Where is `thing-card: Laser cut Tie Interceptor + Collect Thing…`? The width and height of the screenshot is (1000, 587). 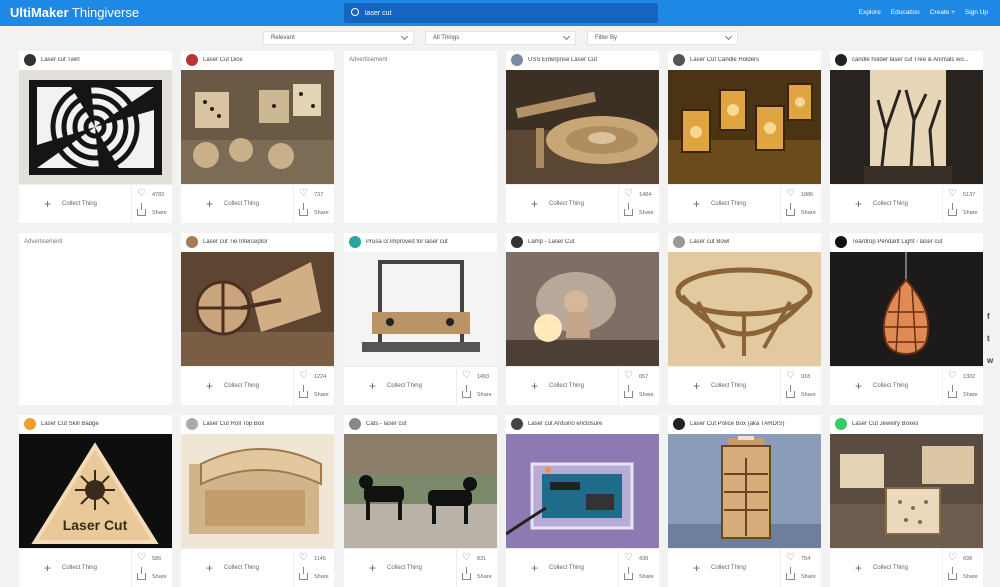
thing-card: Laser cut Tie Interceptor + Collect Thing… is located at coordinates (257, 319).